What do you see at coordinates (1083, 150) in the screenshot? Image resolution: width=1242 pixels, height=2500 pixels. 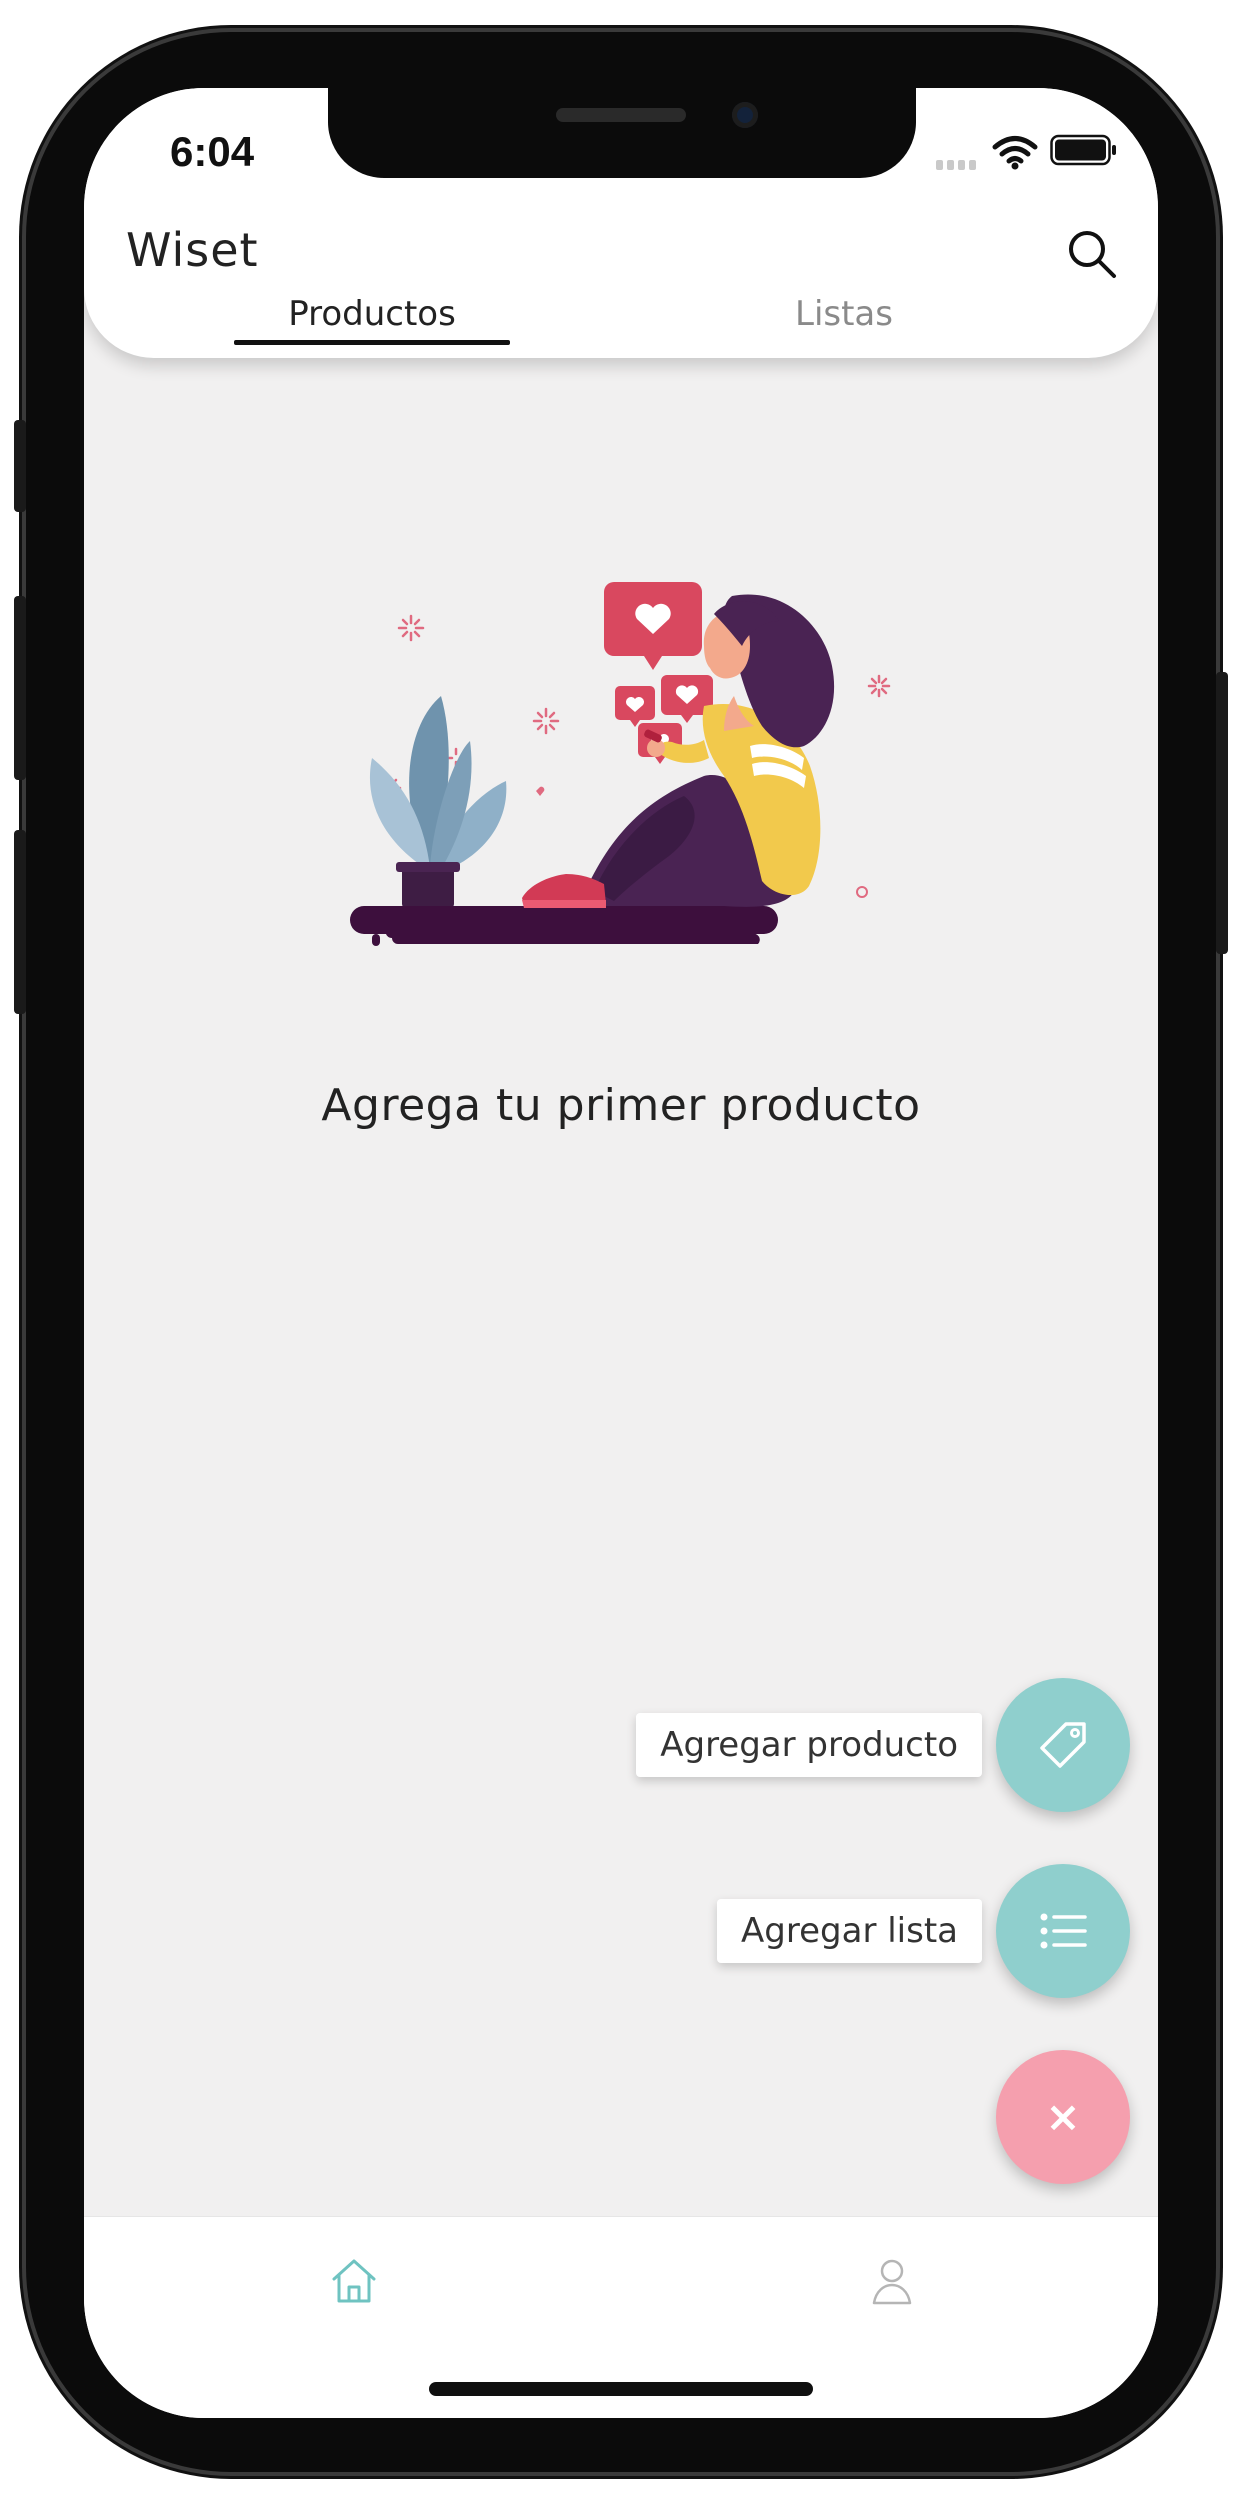 I see `battery-icon` at bounding box center [1083, 150].